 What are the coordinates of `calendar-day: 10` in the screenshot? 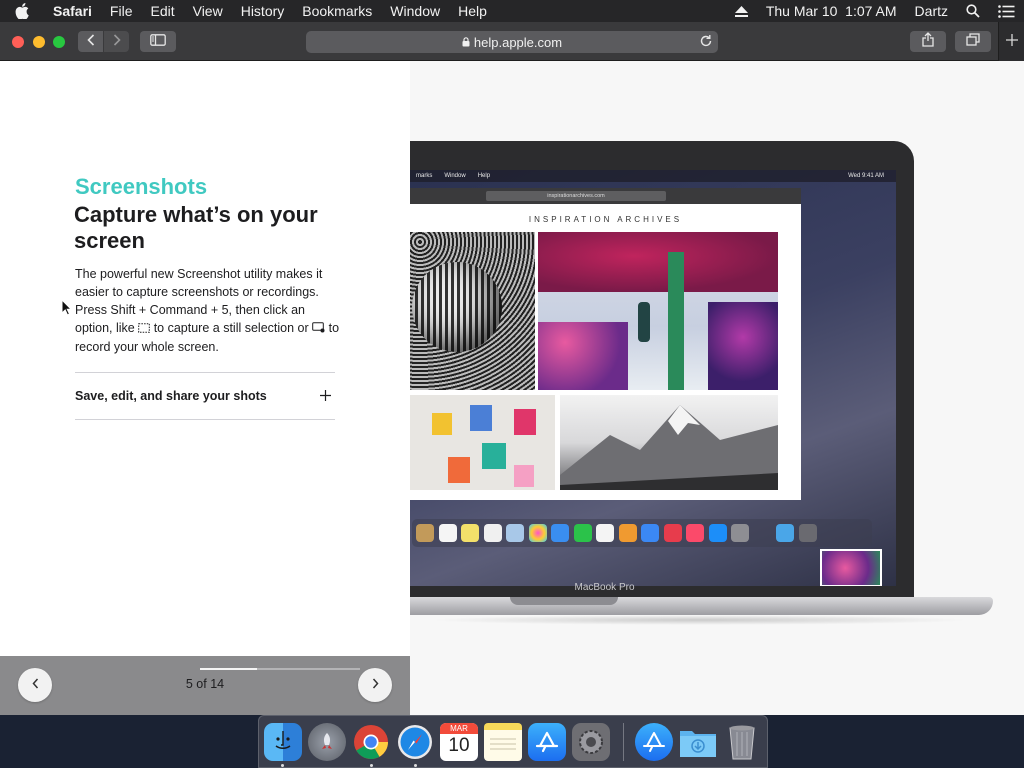 It's located at (459, 745).